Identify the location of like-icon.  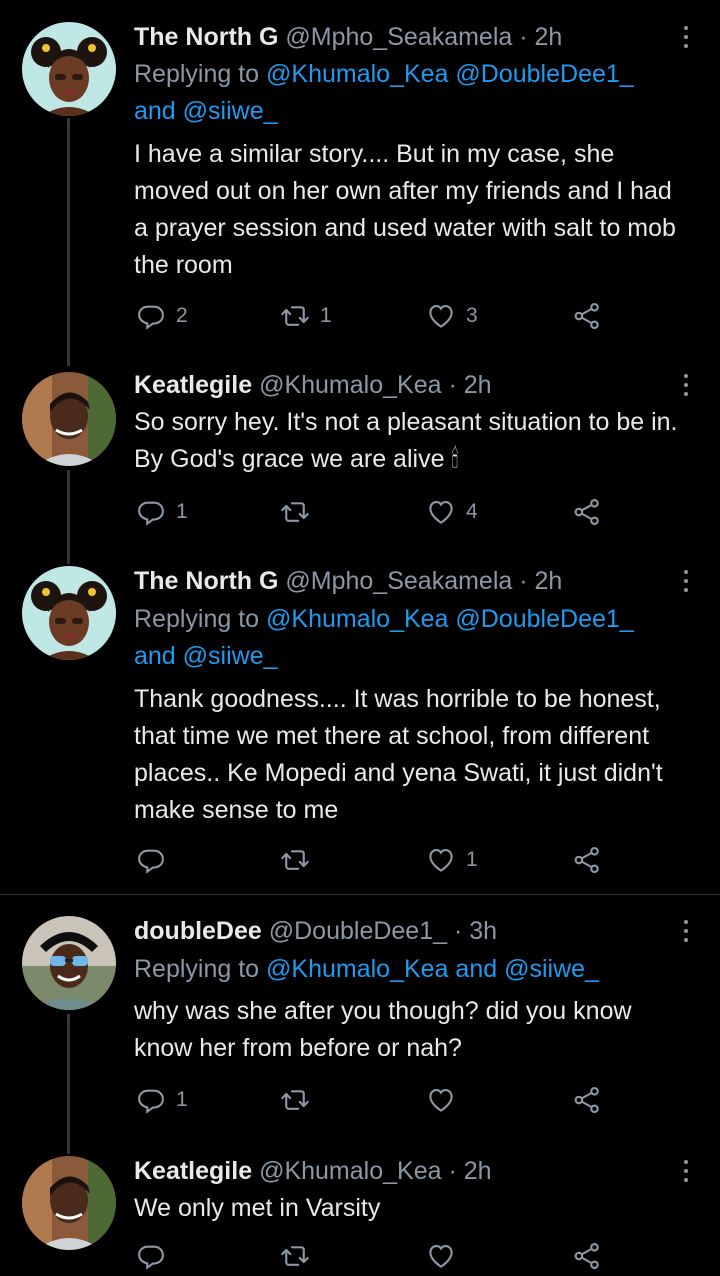
(441, 1256).